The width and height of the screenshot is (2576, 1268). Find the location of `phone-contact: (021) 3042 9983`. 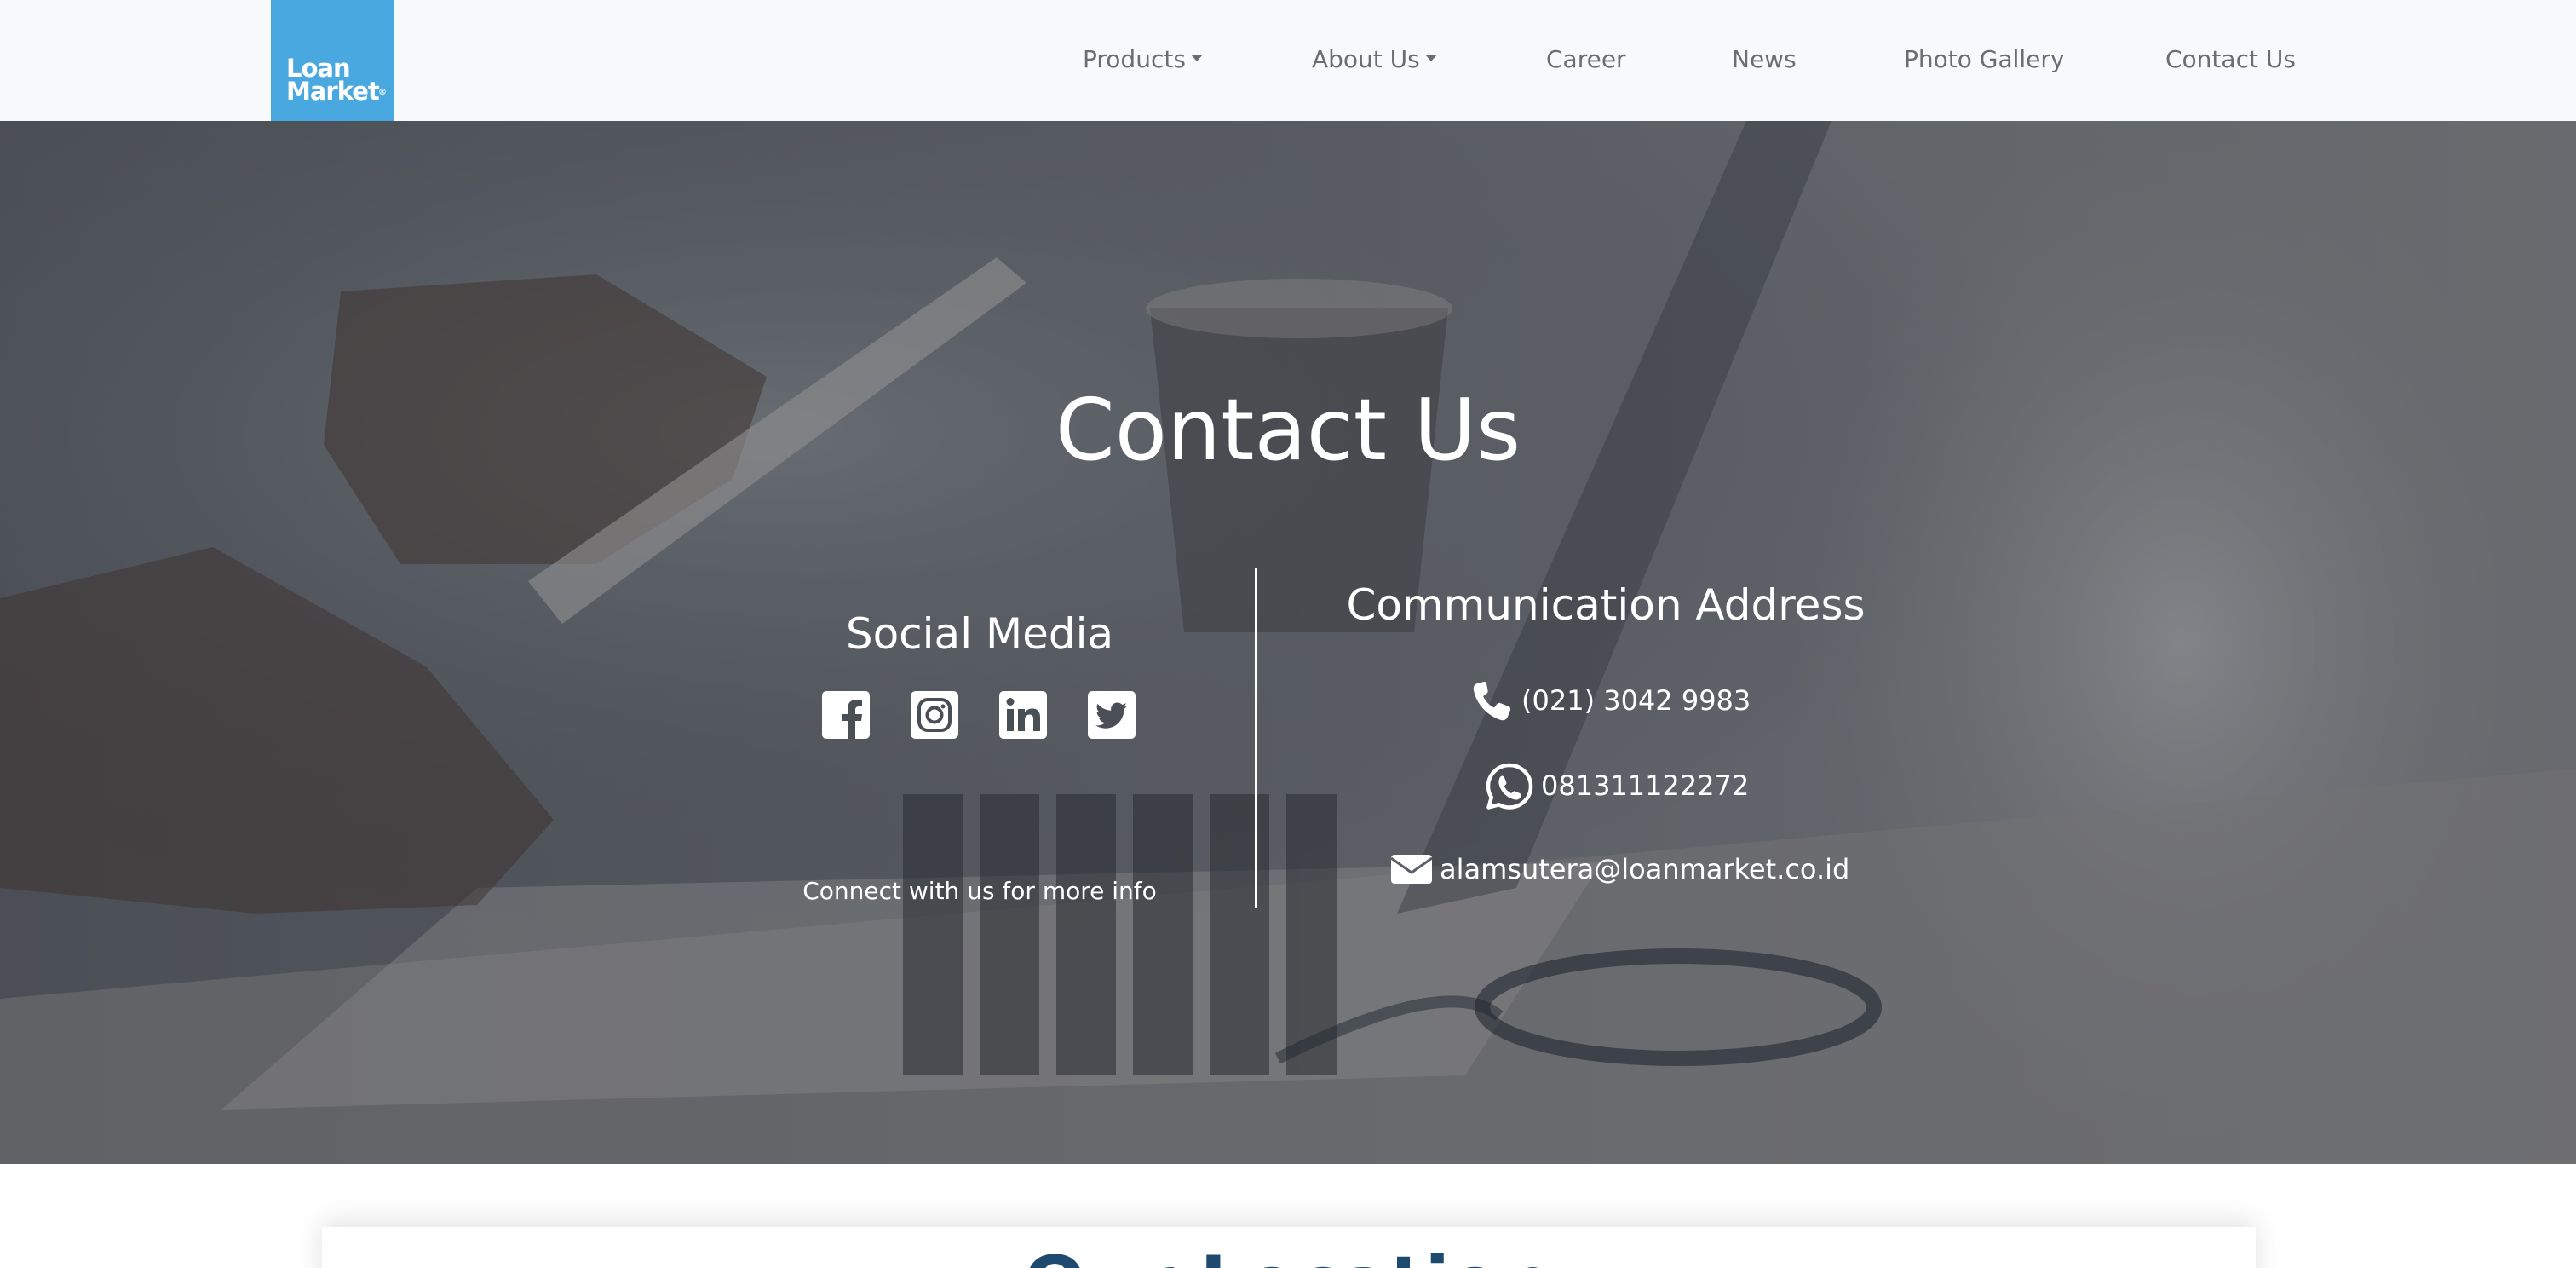

phone-contact: (021) 3042 9983 is located at coordinates (1611, 701).